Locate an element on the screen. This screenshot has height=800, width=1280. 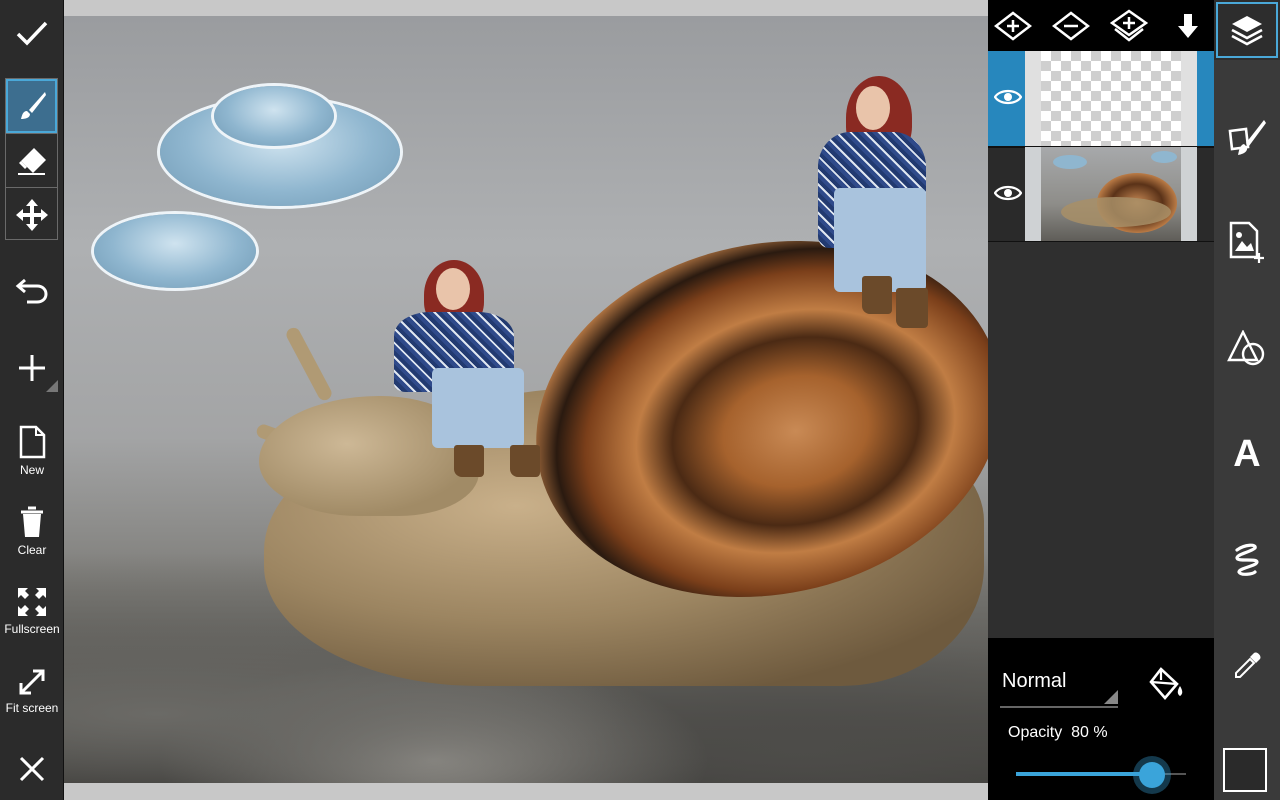
text-tool-button: A is located at coordinates (1247, 454).